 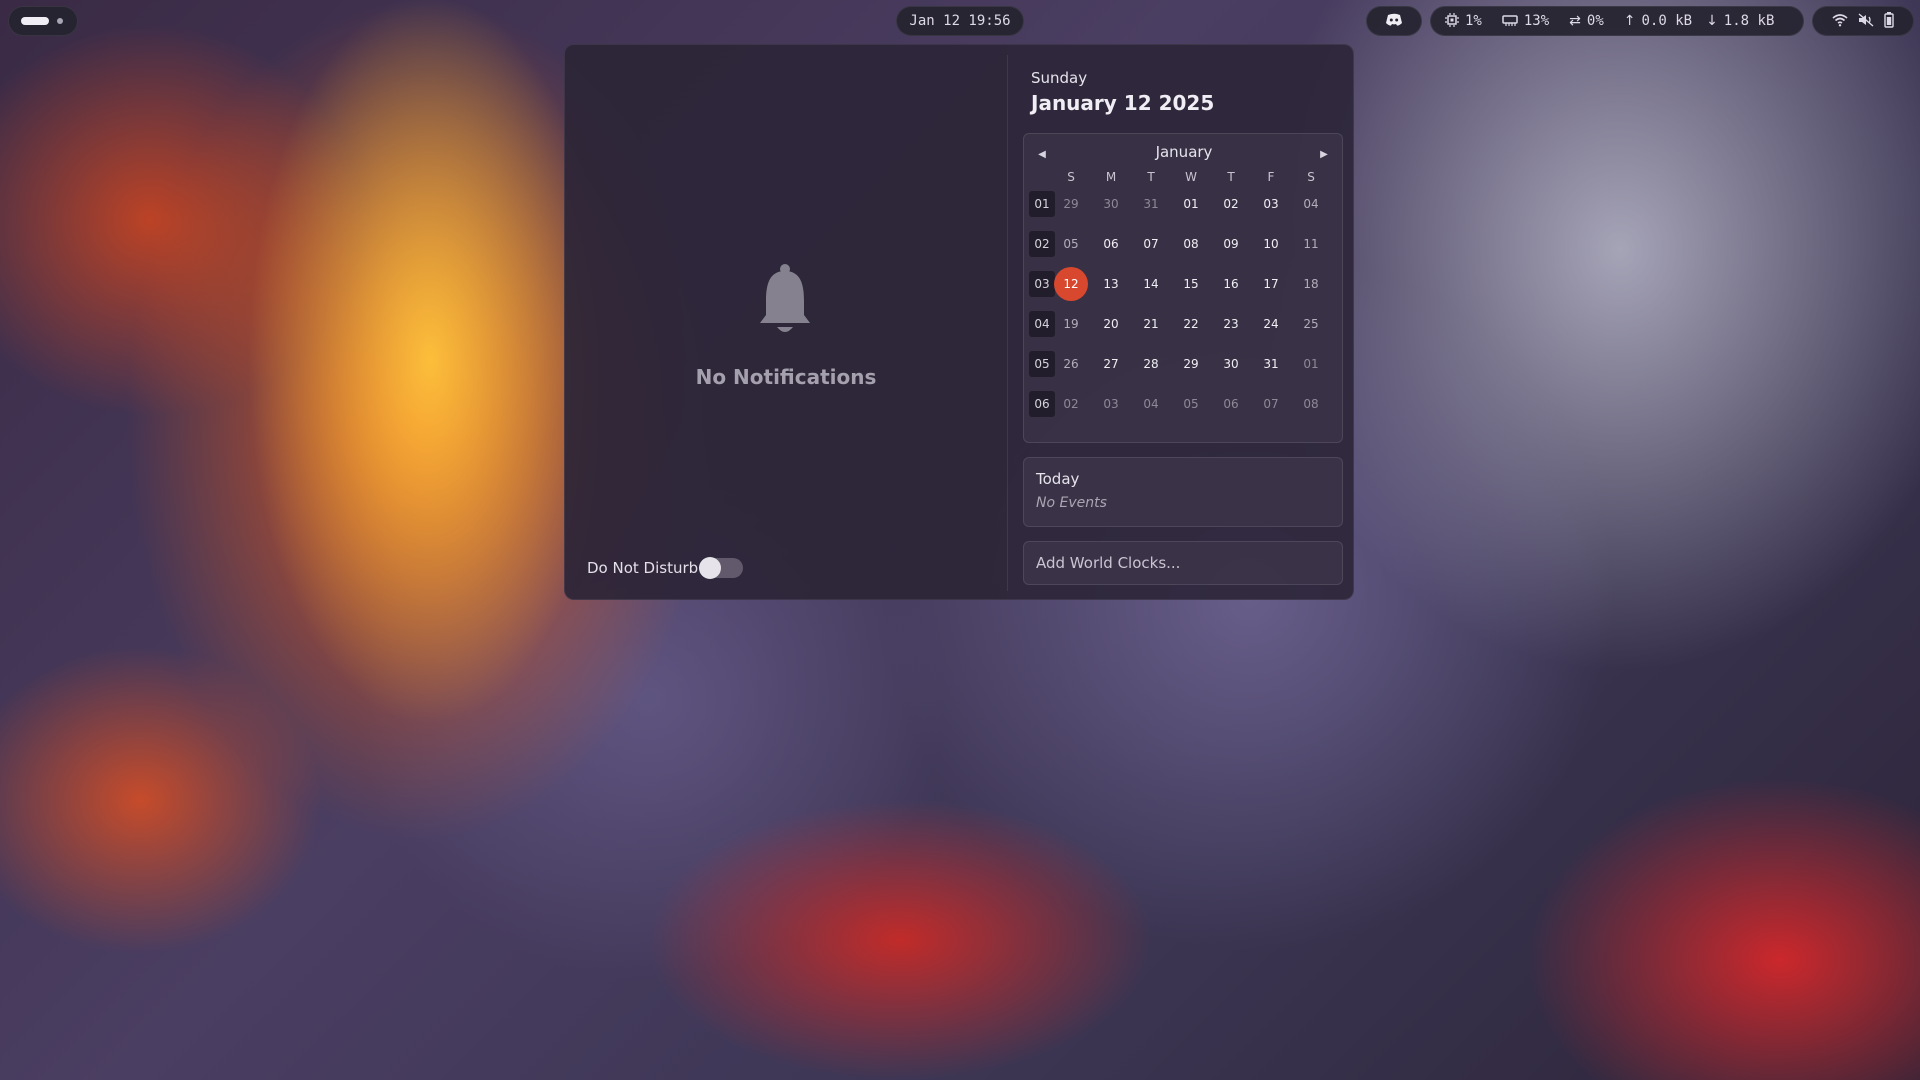 I want to click on calendar-day: 20, so click(x=1111, y=324).